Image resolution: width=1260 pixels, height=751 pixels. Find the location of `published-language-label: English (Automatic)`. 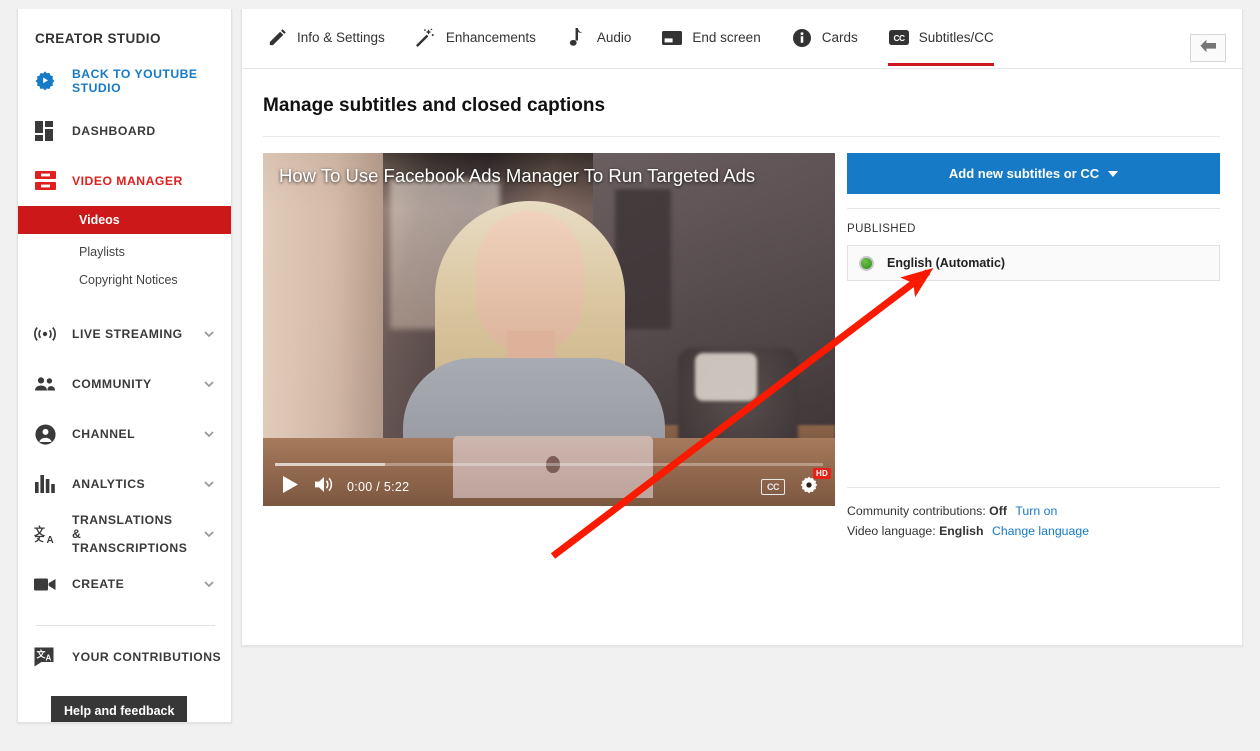

published-language-label: English (Automatic) is located at coordinates (946, 263).